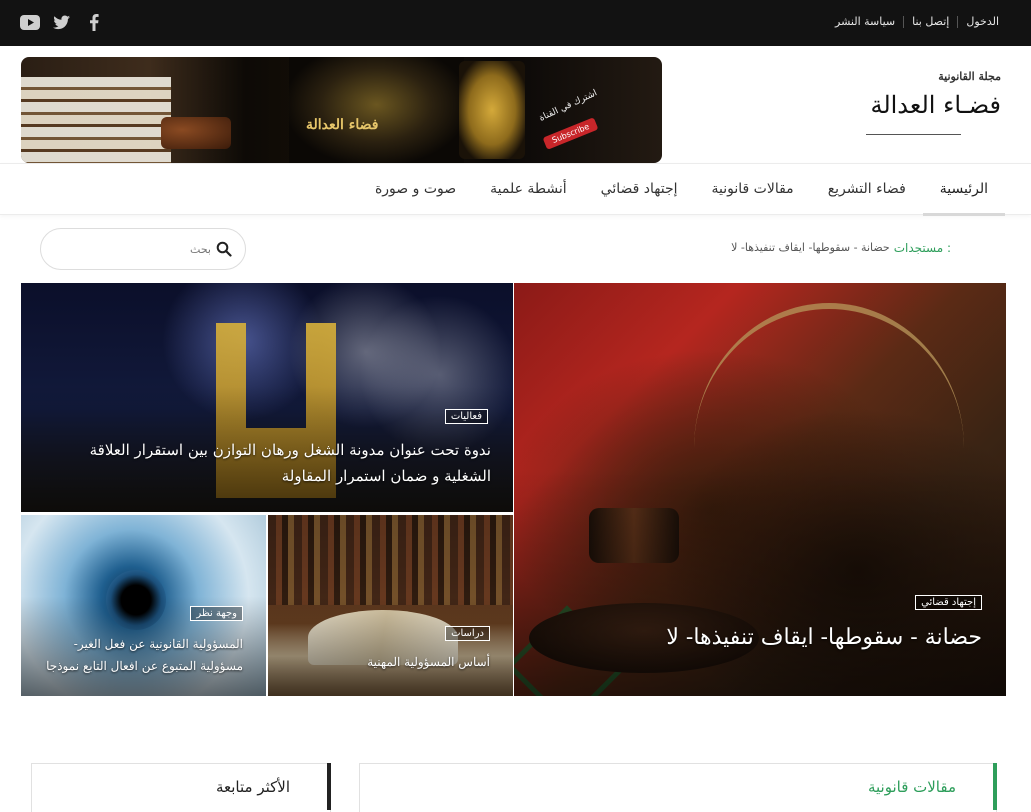 The image size is (1031, 812). I want to click on nav-item-home: الرئيسية, so click(964, 190).